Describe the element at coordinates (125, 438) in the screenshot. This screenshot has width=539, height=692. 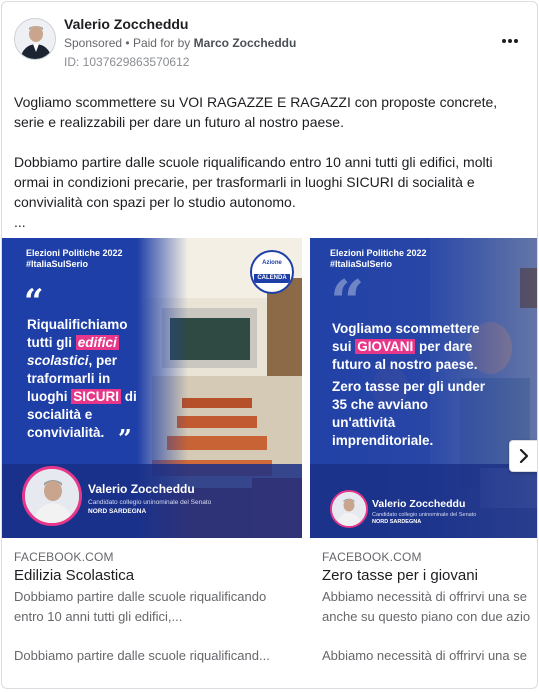
I see `quote-close-glyph: ”` at that location.